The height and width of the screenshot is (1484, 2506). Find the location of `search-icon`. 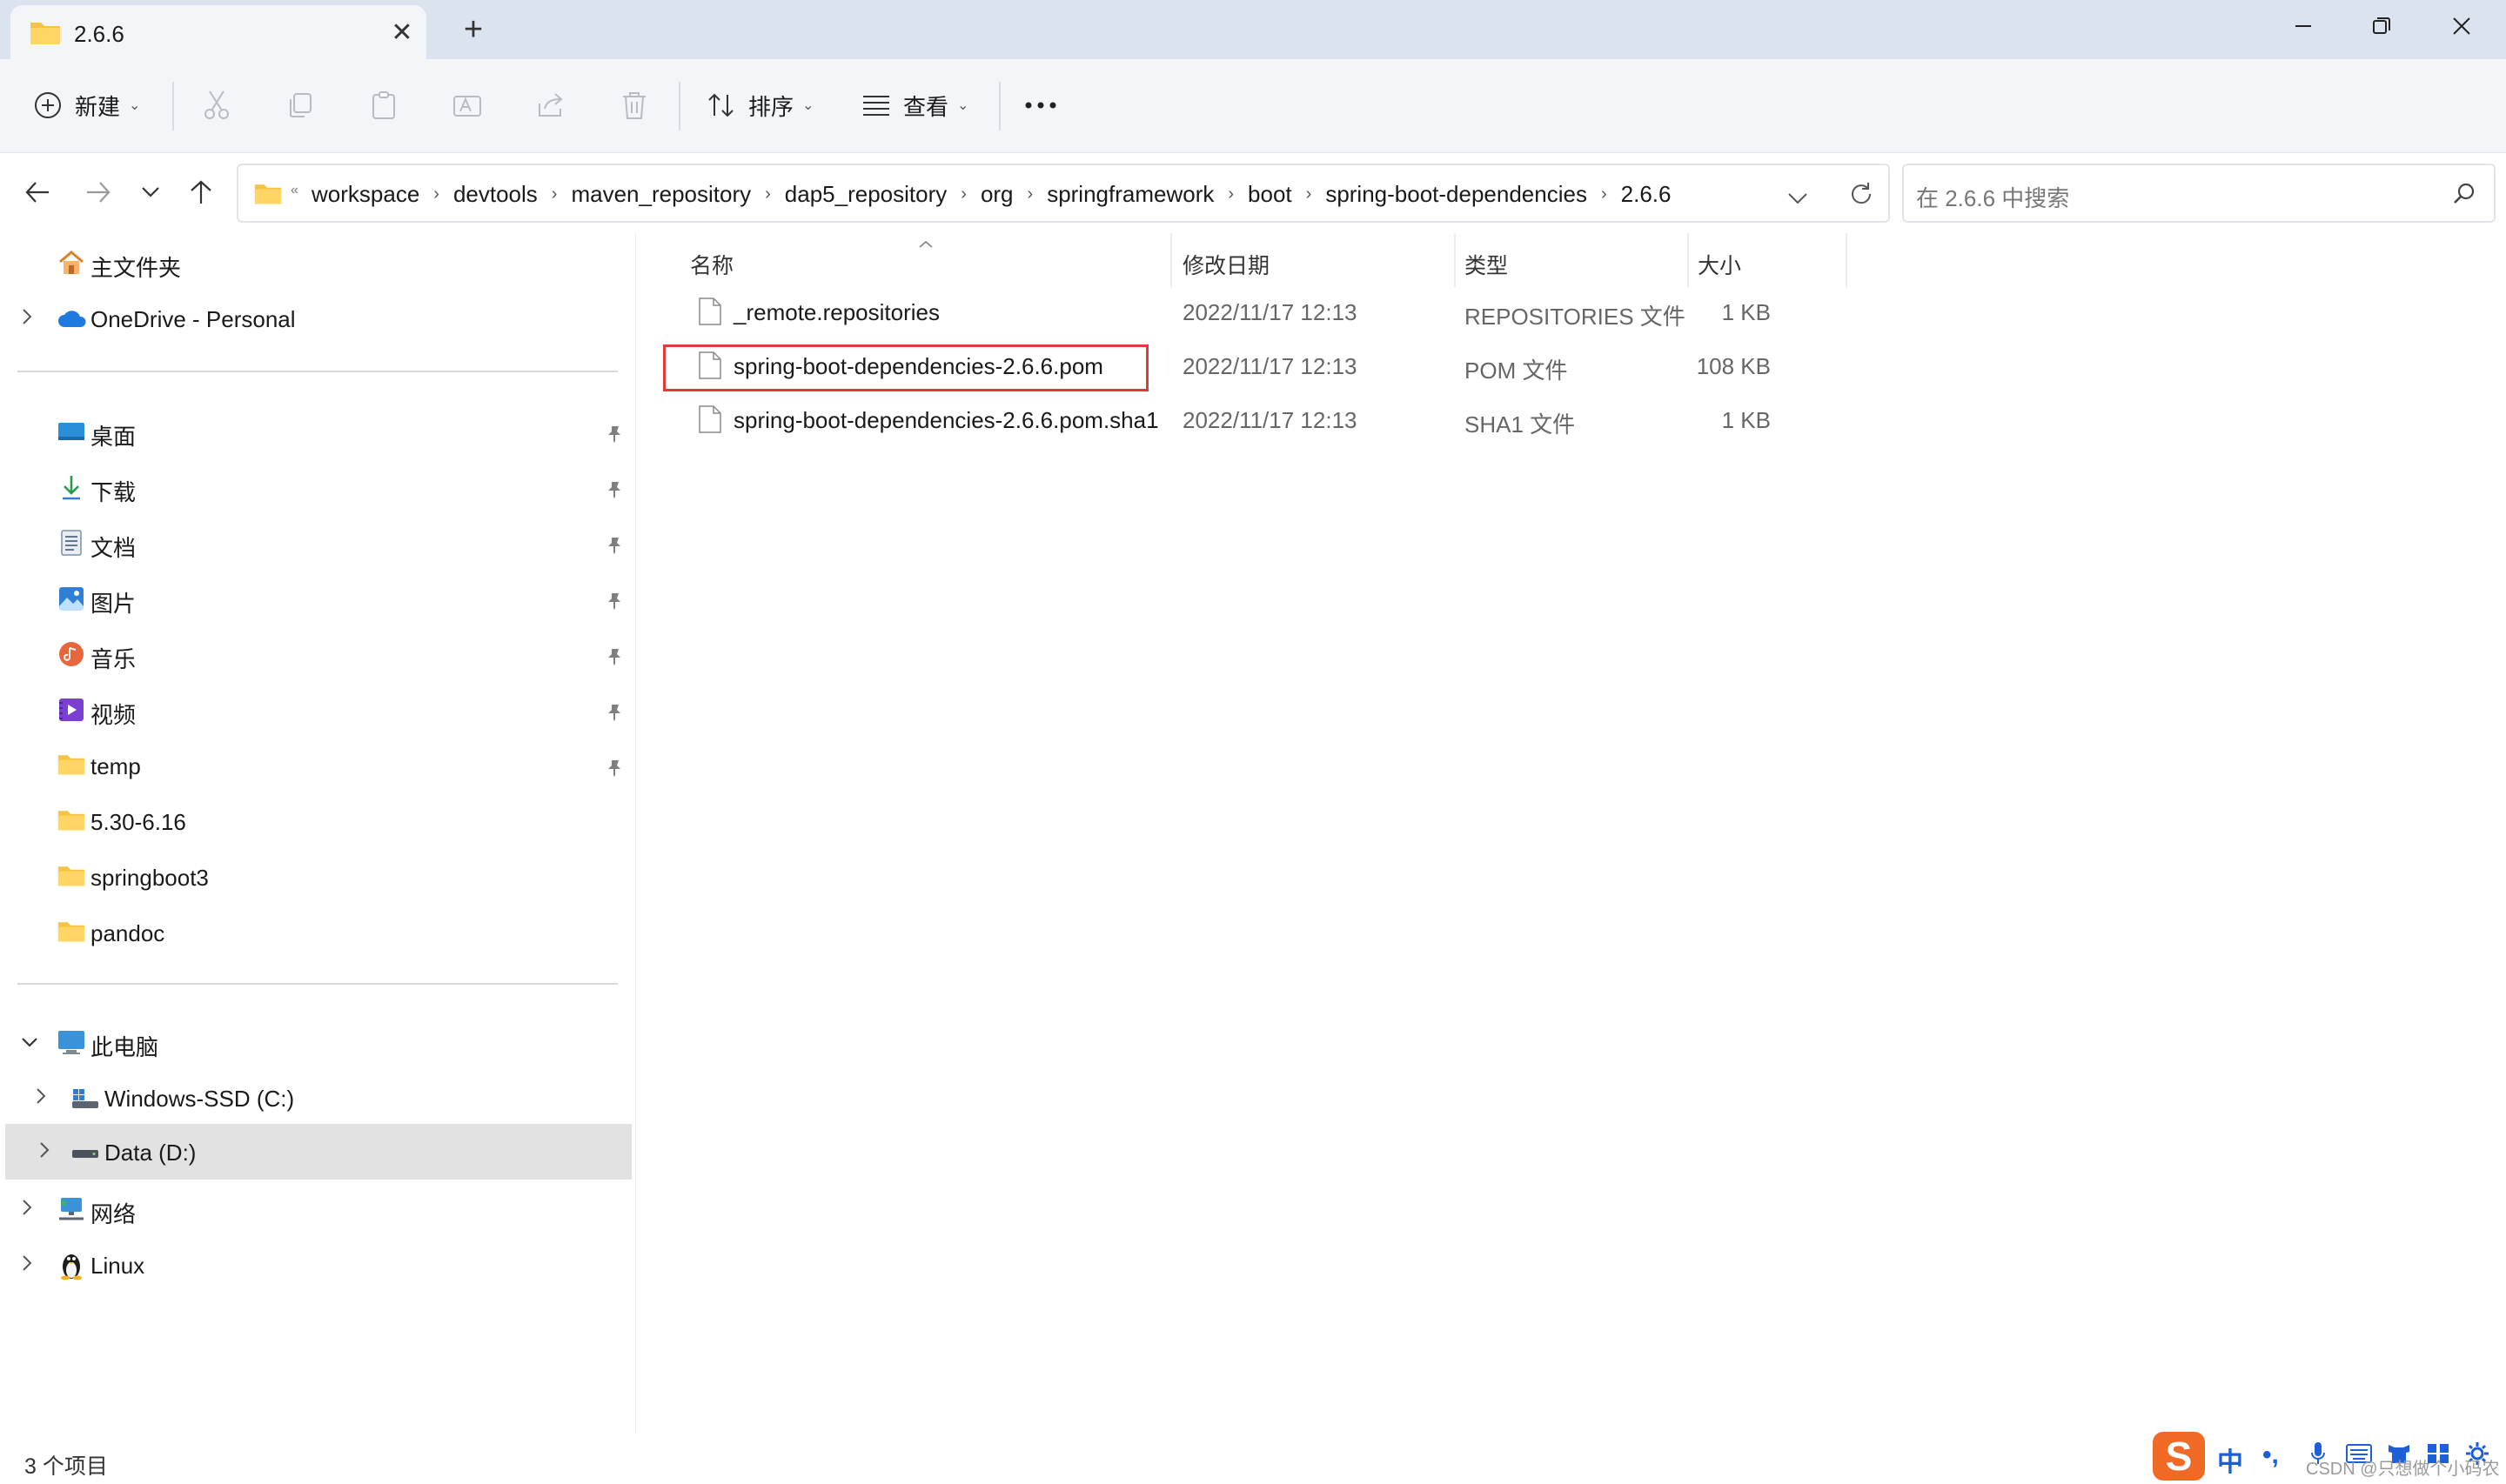

search-icon is located at coordinates (2464, 196).